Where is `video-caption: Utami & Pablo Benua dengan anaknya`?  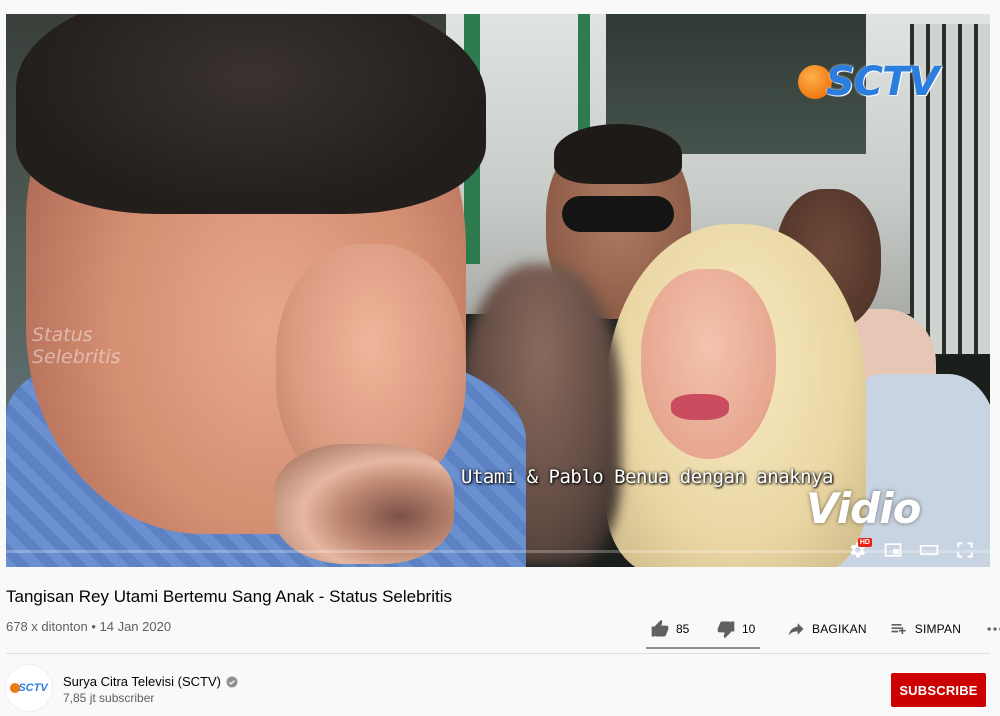
video-caption: Utami & Pablo Benua dengan anaknya is located at coordinates (647, 477).